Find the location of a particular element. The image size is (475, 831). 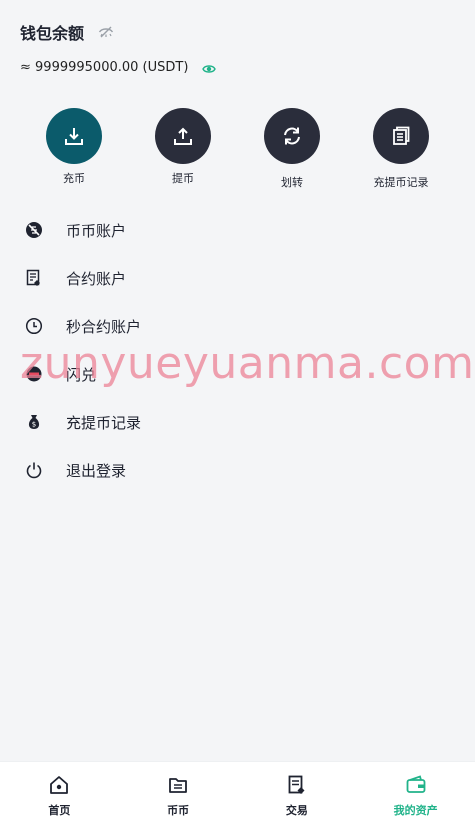

withdraw-button: 提币 is located at coordinates (183, 147).